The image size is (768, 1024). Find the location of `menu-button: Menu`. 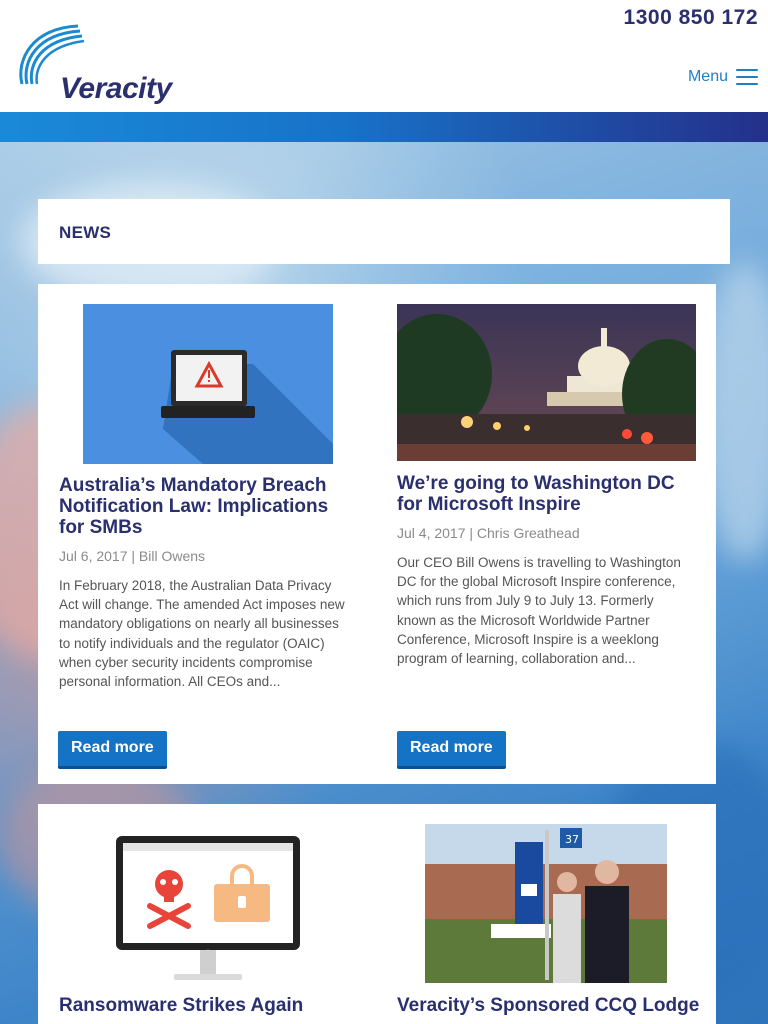

menu-button: Menu is located at coordinates (723, 77).